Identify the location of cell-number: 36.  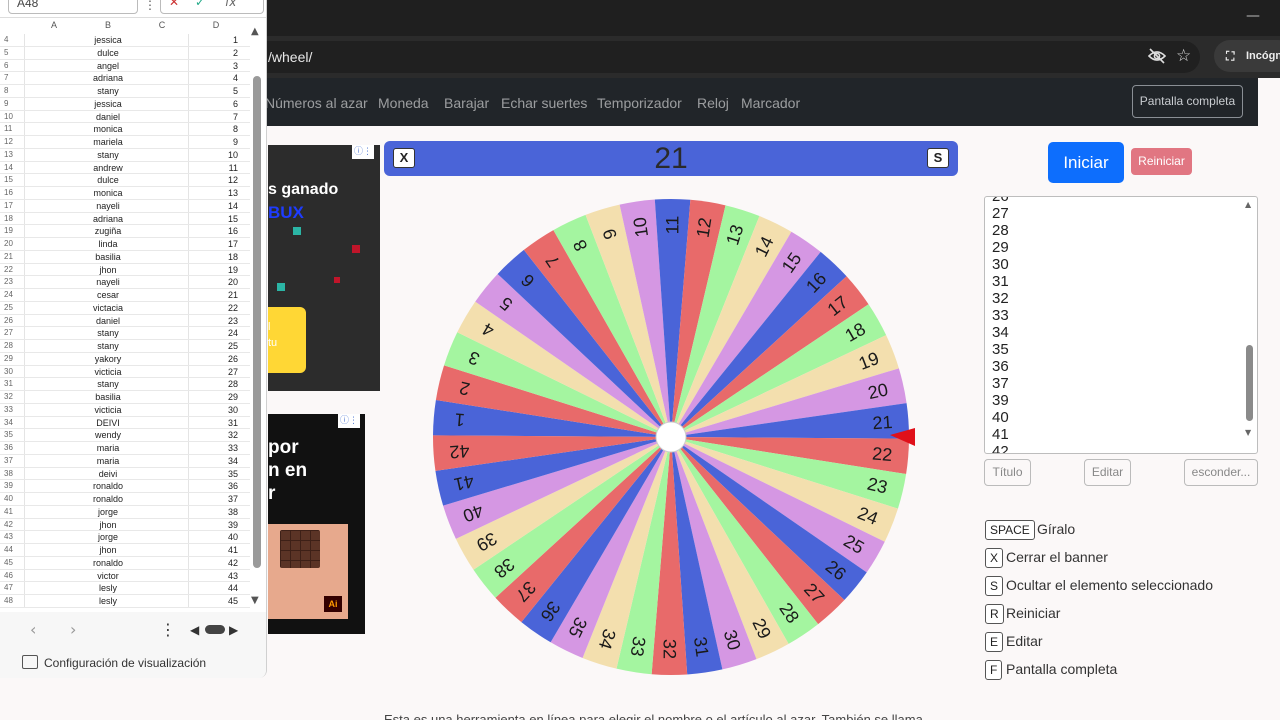
(215, 486).